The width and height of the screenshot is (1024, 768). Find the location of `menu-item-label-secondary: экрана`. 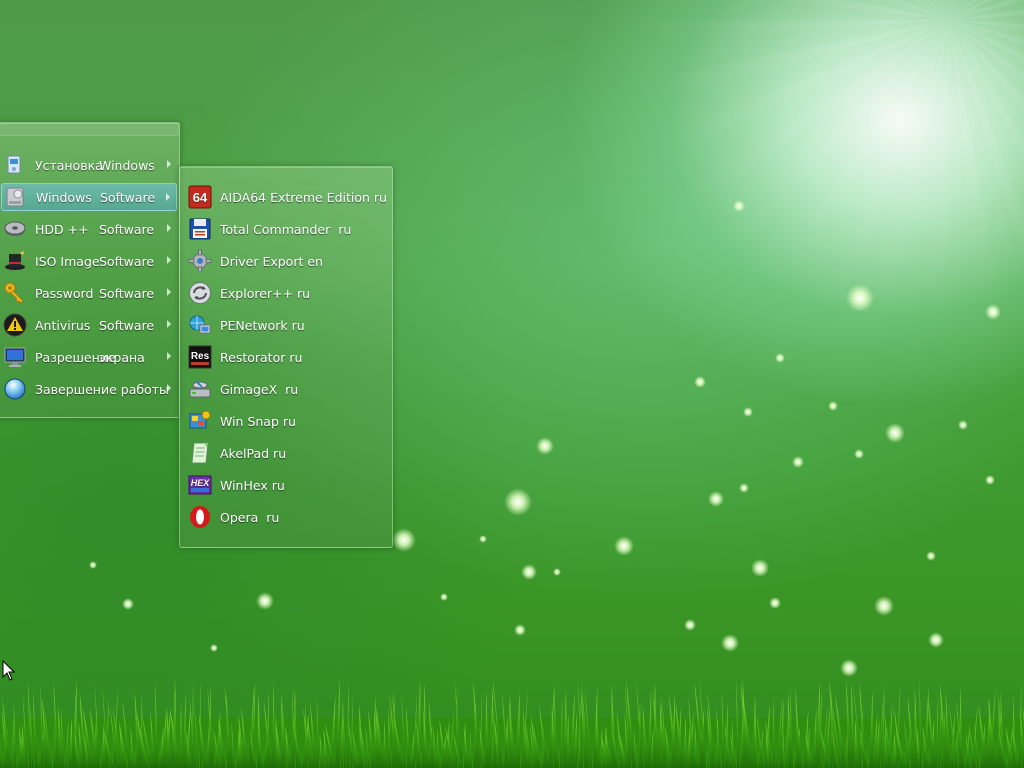

menu-item-label-secondary: экрана is located at coordinates (122, 357).